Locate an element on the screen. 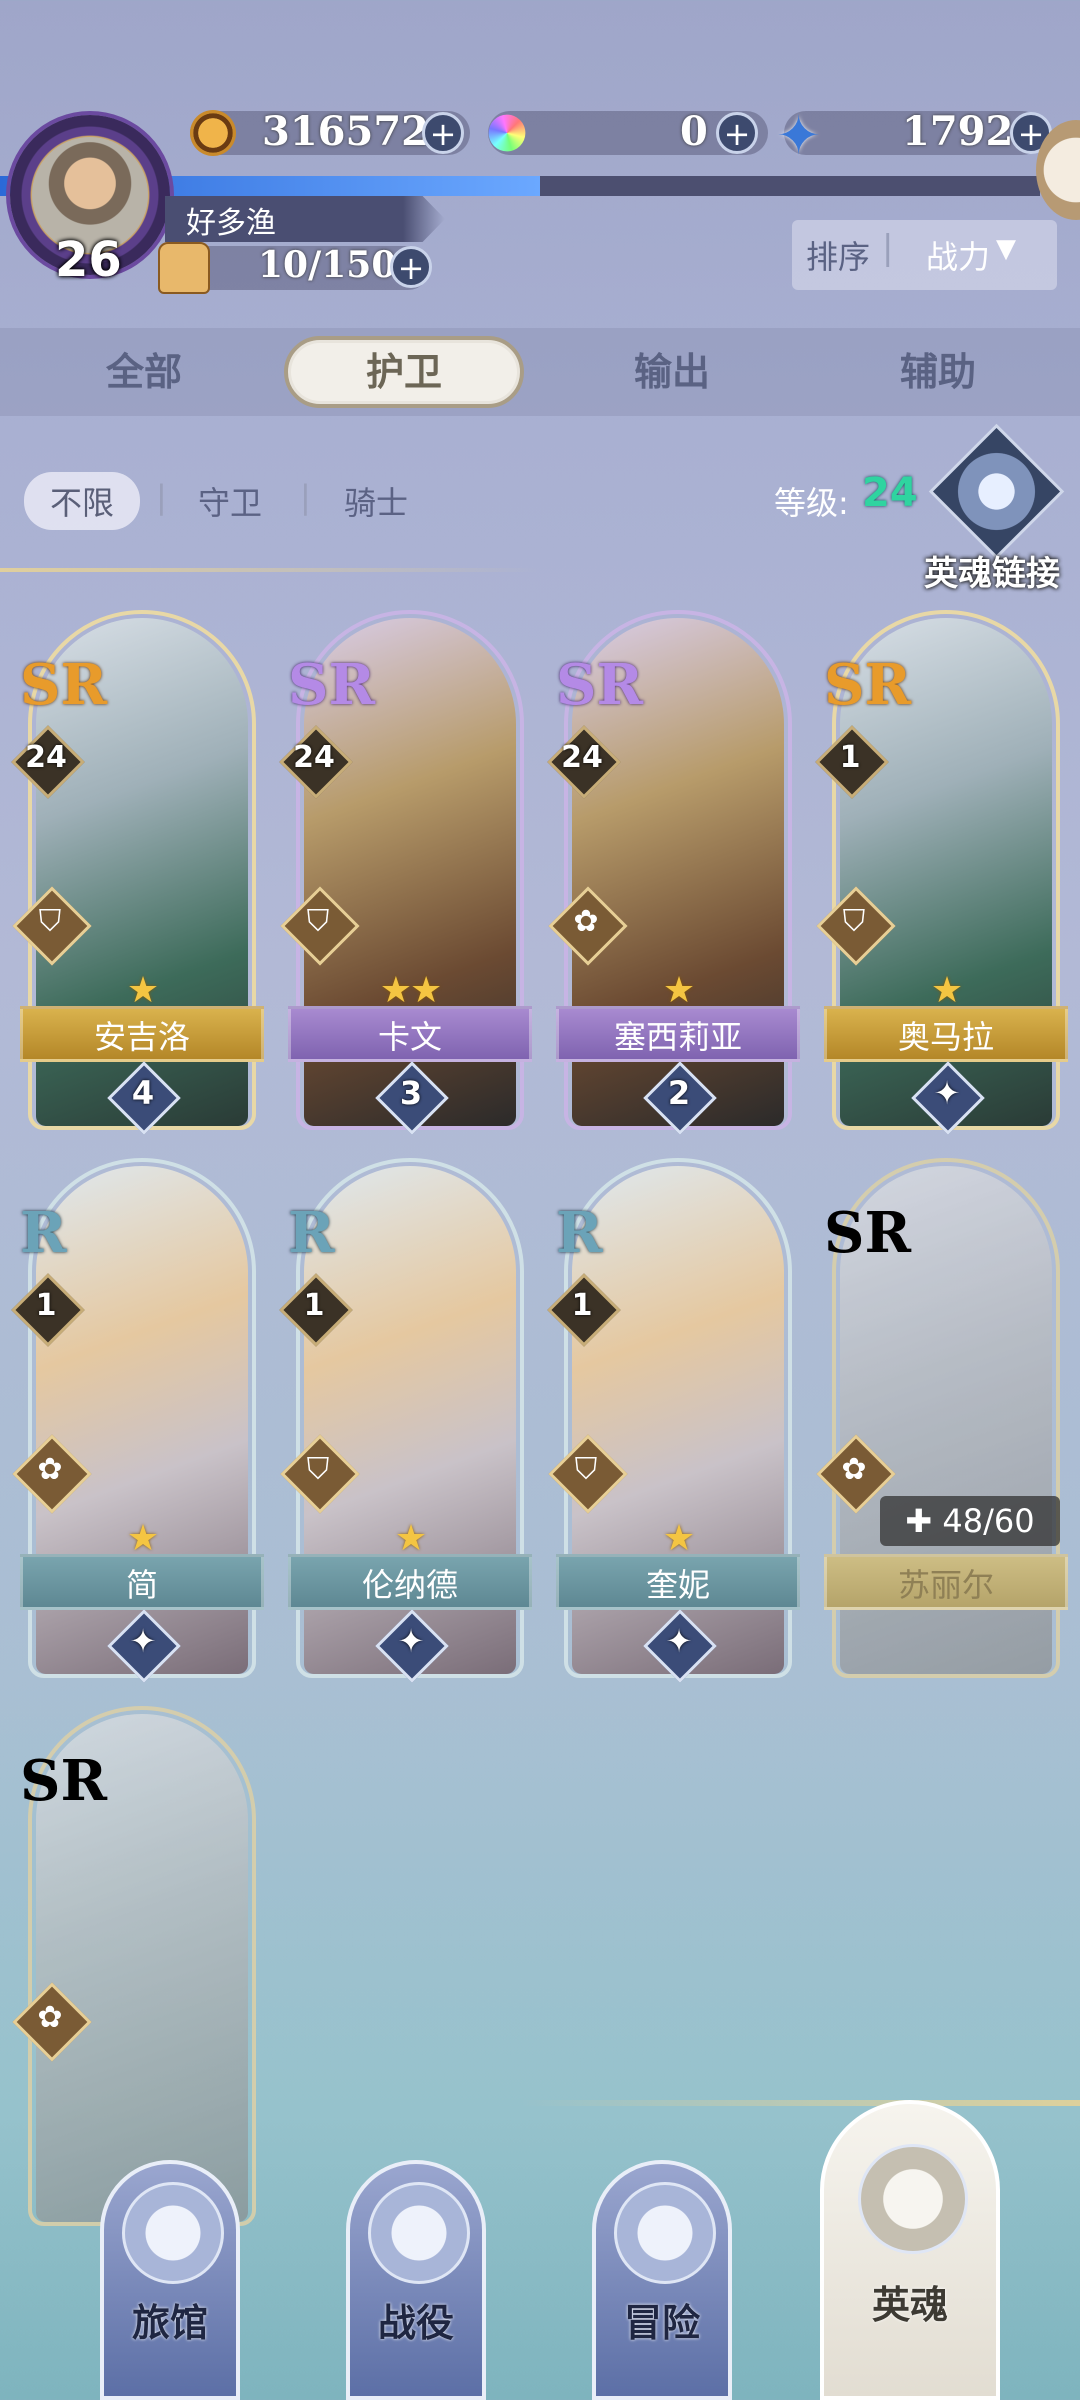 Image resolution: width=1080 pixels, height=2400 pixels. soul-link-icon is located at coordinates (996, 491).